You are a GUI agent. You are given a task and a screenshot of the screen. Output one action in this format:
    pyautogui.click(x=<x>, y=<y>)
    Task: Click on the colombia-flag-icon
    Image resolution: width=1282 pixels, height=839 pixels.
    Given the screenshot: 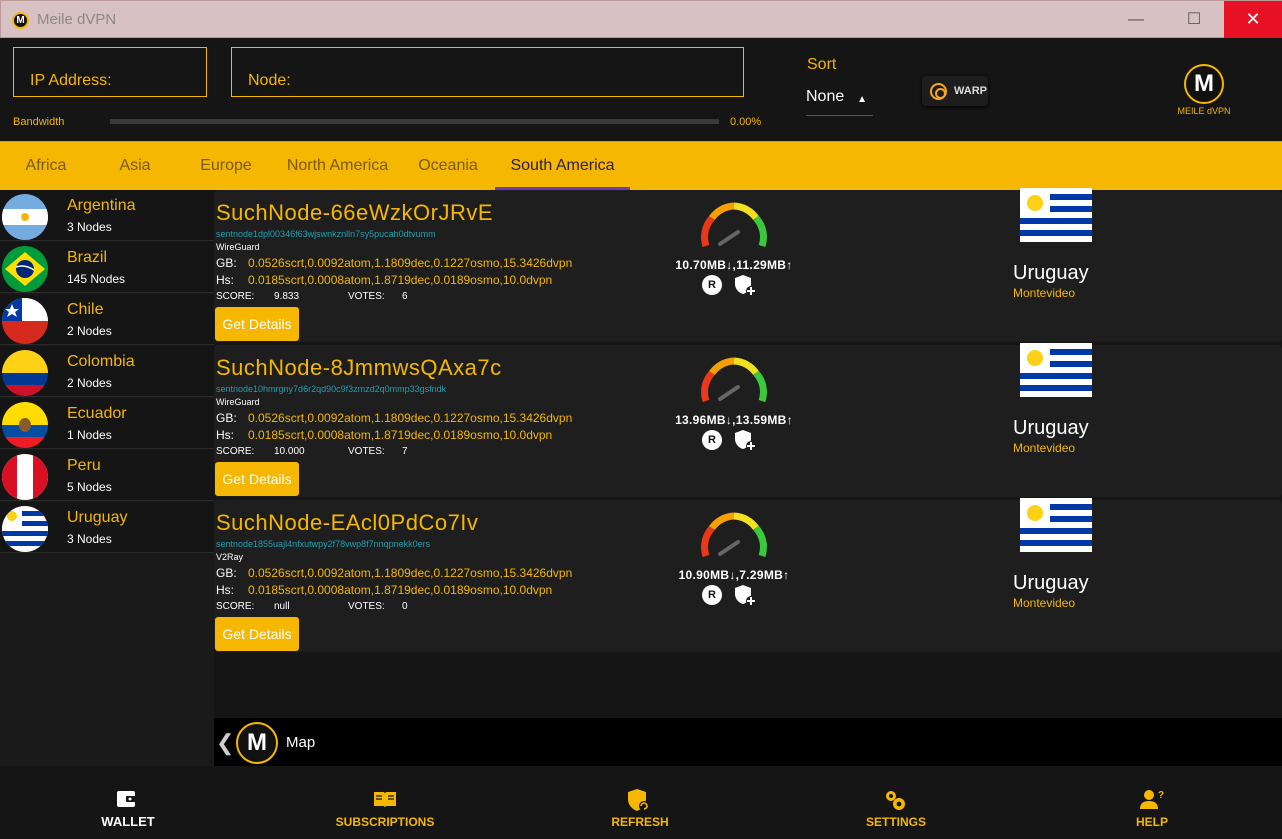 What is the action you would take?
    pyautogui.click(x=25, y=373)
    